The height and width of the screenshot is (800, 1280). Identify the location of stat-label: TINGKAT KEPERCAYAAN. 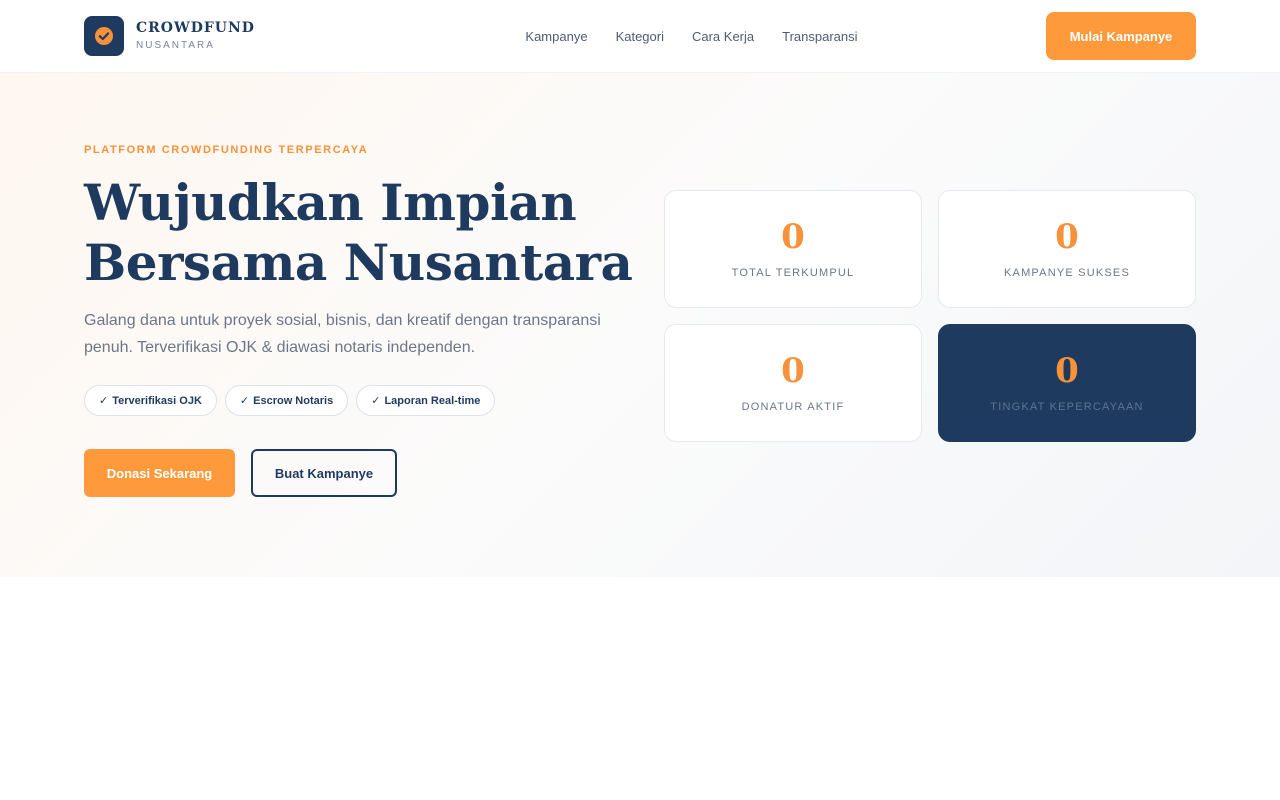
(1067, 407).